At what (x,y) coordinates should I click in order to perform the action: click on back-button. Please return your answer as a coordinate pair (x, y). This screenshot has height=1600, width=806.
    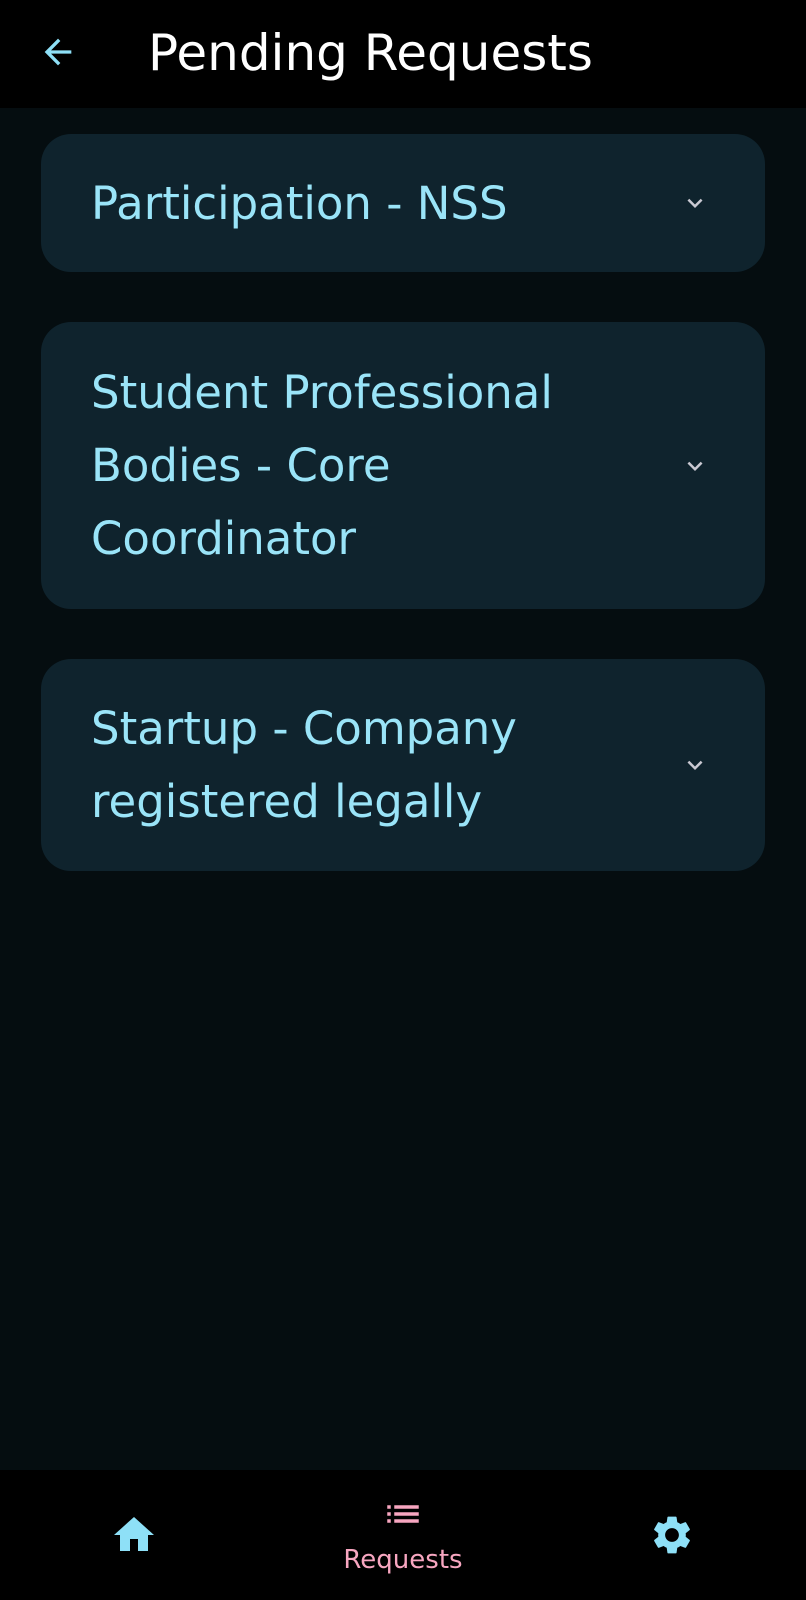
    Looking at the image, I should click on (58, 52).